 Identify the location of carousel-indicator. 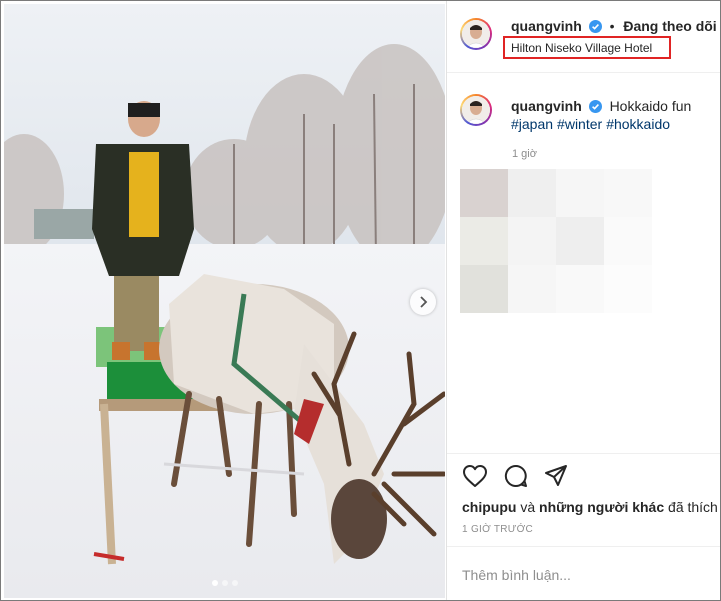
(224, 583).